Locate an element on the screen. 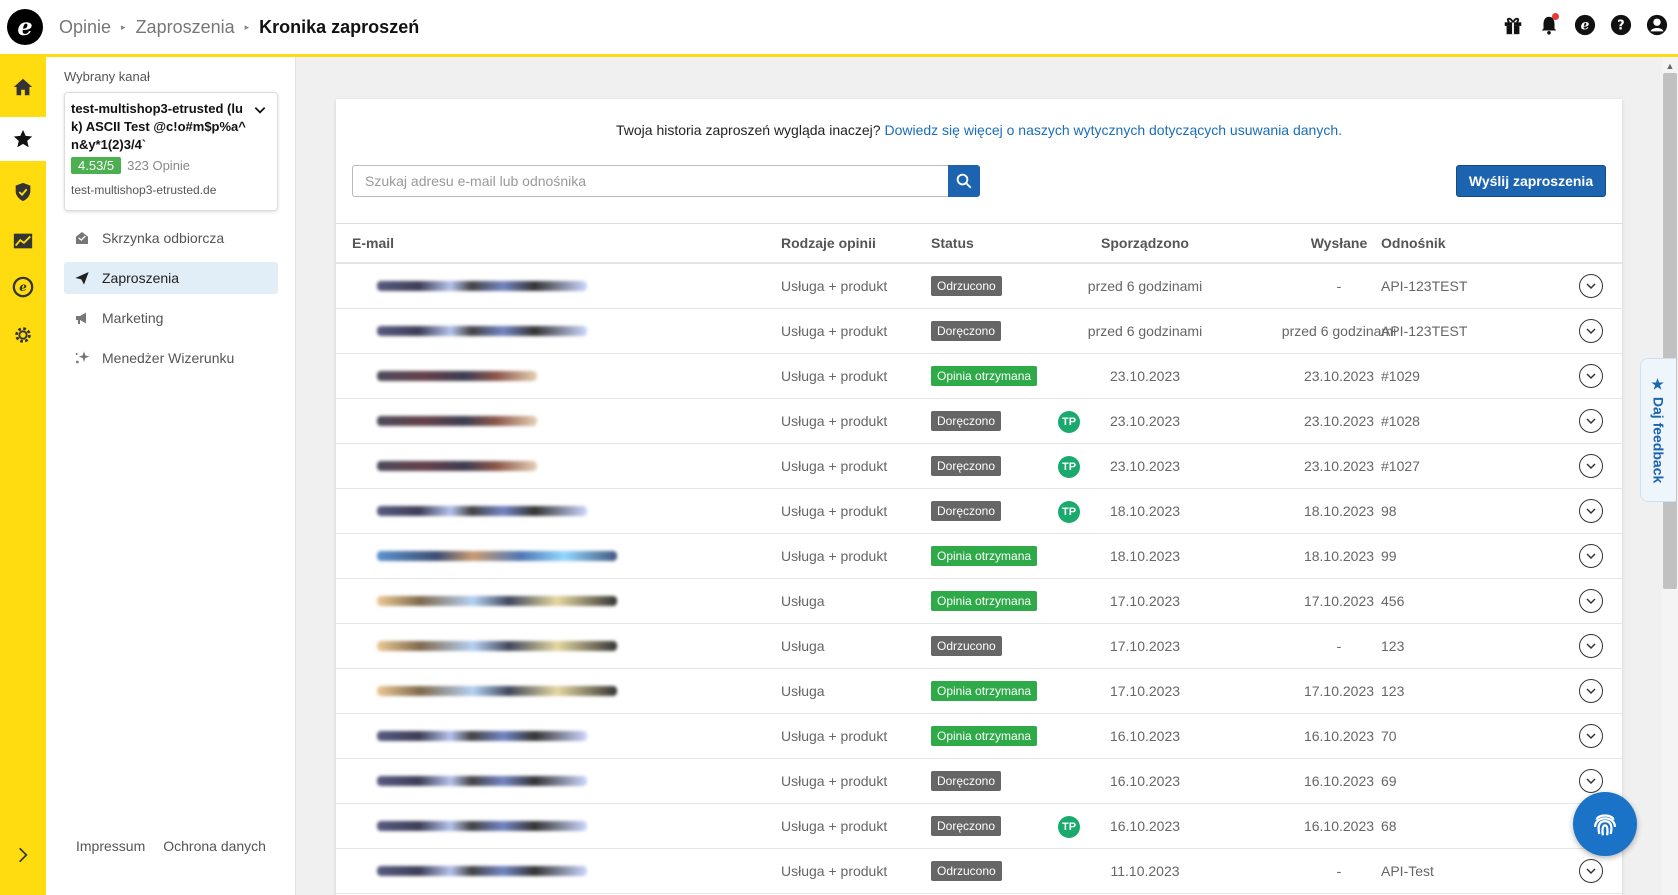  etrusted-logo: e is located at coordinates (25, 27).